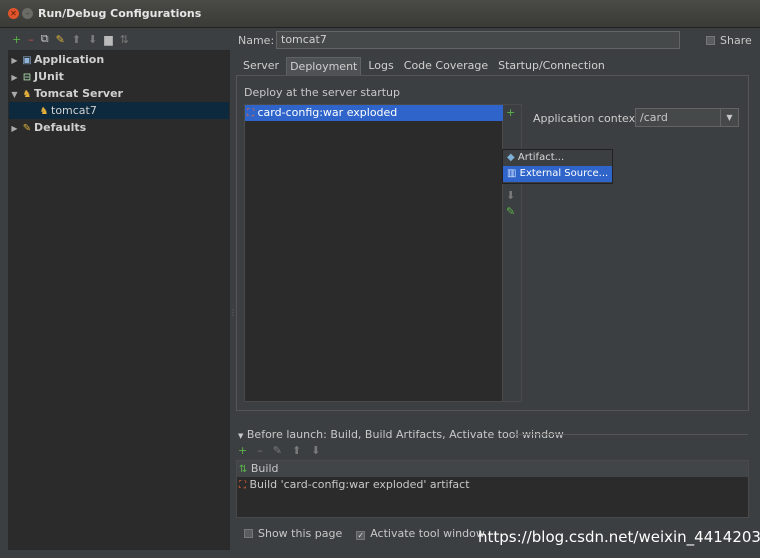 Image resolution: width=760 pixels, height=558 pixels. I want to click on share-checkbox: Share, so click(729, 40).